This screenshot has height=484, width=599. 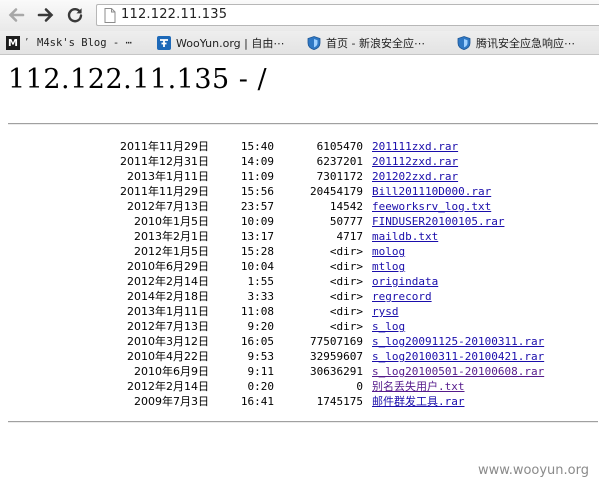 What do you see at coordinates (359, 386) in the screenshot?
I see `entry-size: 0` at bounding box center [359, 386].